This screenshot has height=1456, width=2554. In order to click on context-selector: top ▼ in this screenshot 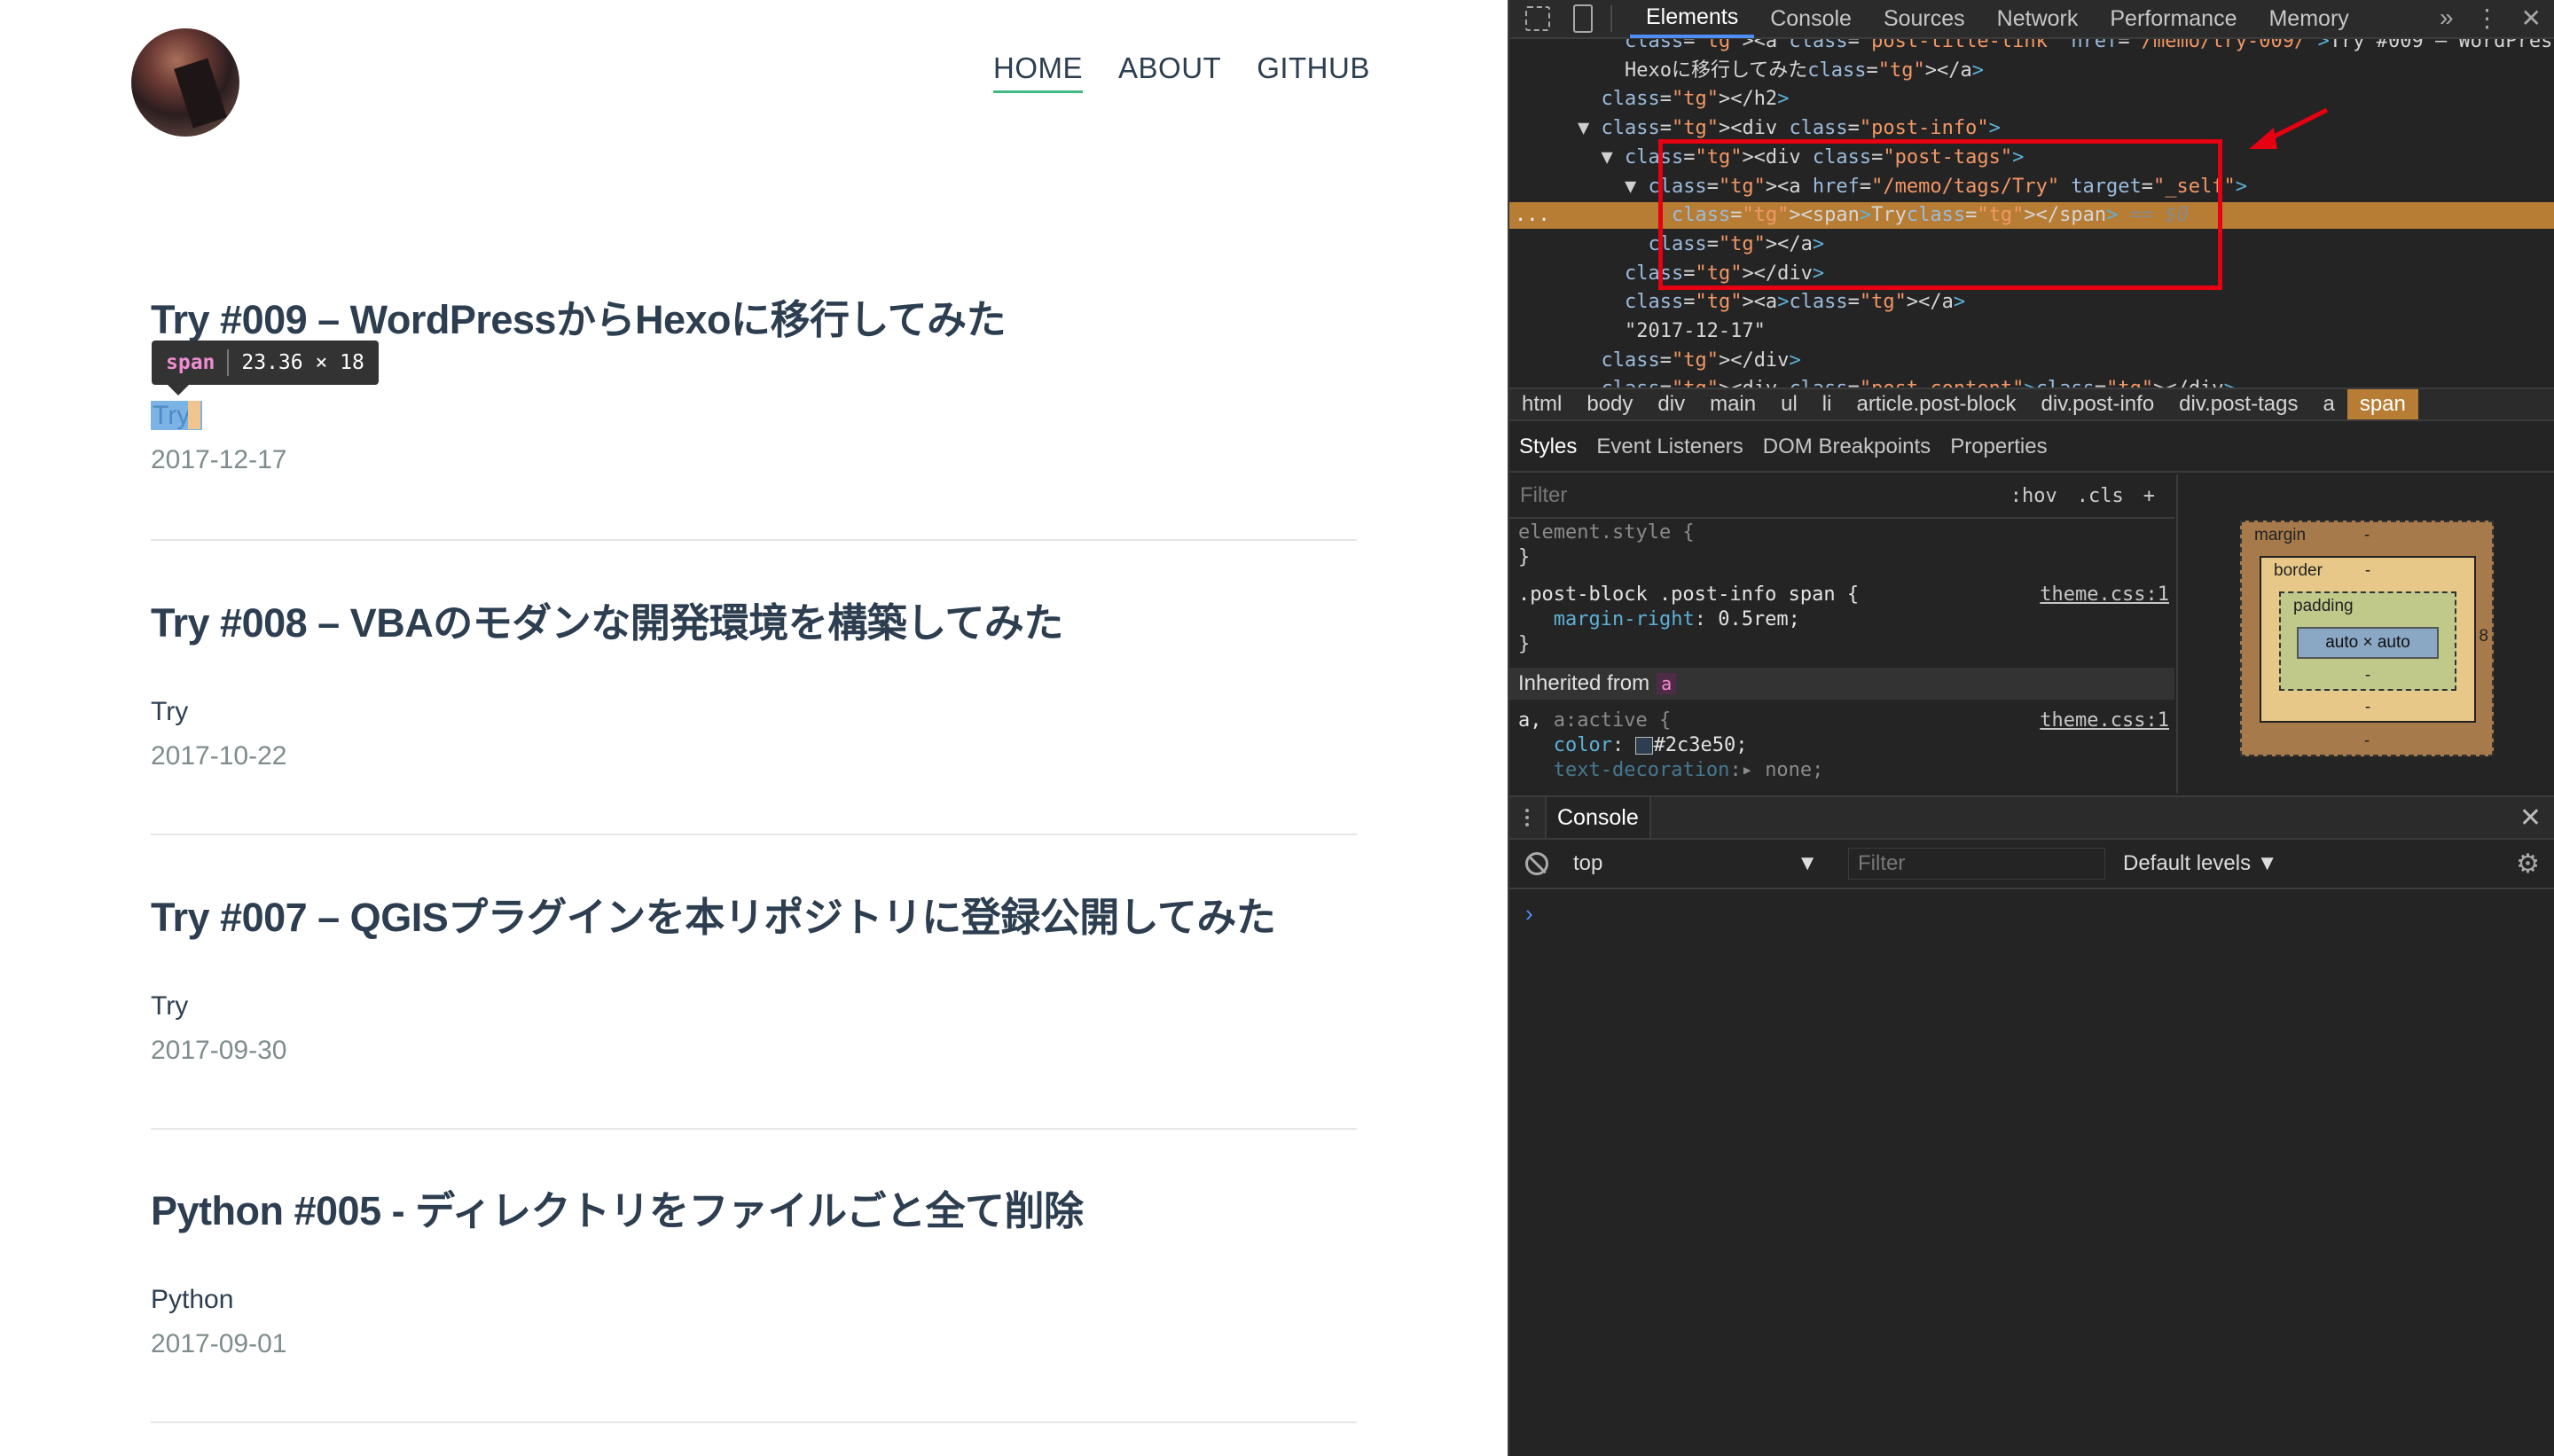, I will do `click(1701, 863)`.